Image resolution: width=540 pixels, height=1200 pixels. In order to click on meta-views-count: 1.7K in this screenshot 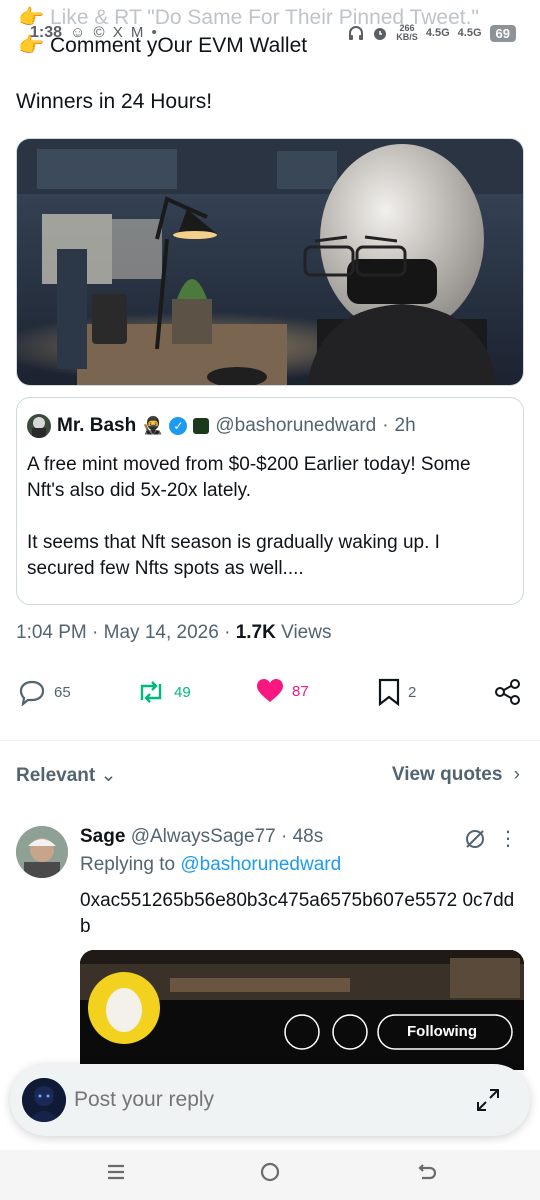, I will do `click(256, 632)`.